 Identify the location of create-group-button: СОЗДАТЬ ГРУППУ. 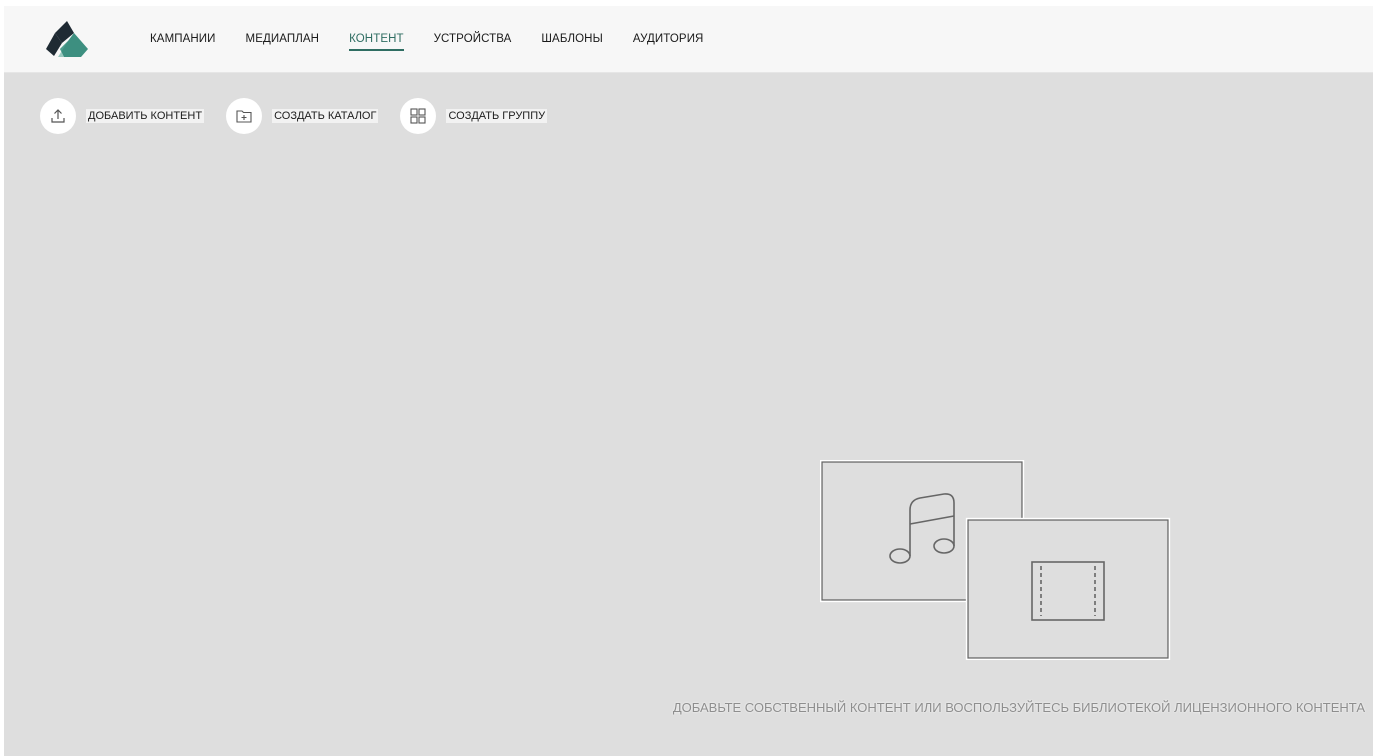
(474, 116).